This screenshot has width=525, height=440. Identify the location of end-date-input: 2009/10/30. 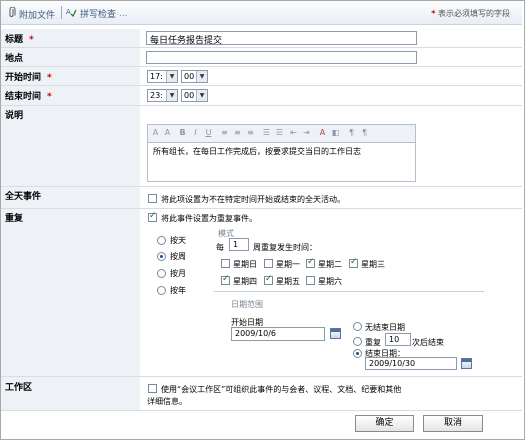
(411, 363).